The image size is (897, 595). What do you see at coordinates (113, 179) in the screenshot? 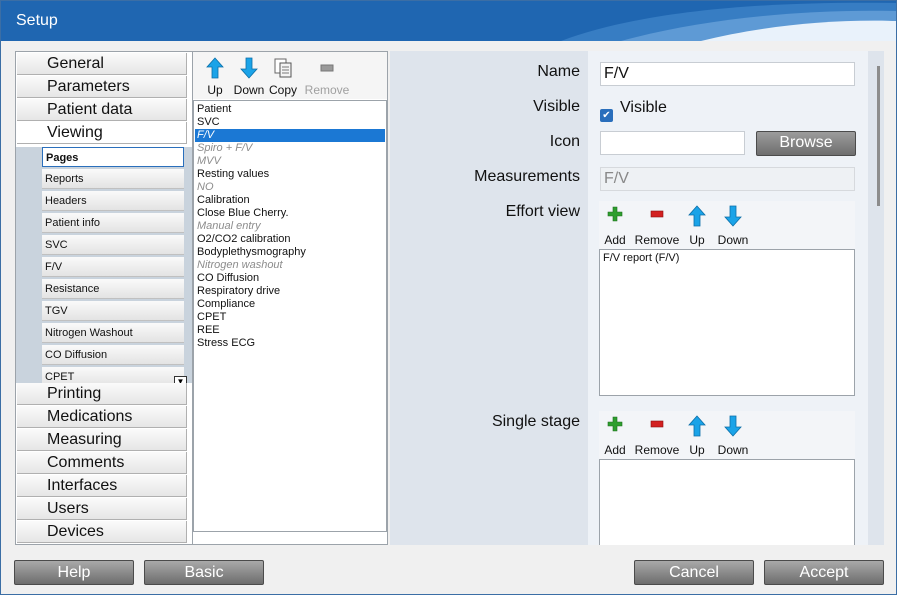
I see `nav-subitem-reports: Reports` at bounding box center [113, 179].